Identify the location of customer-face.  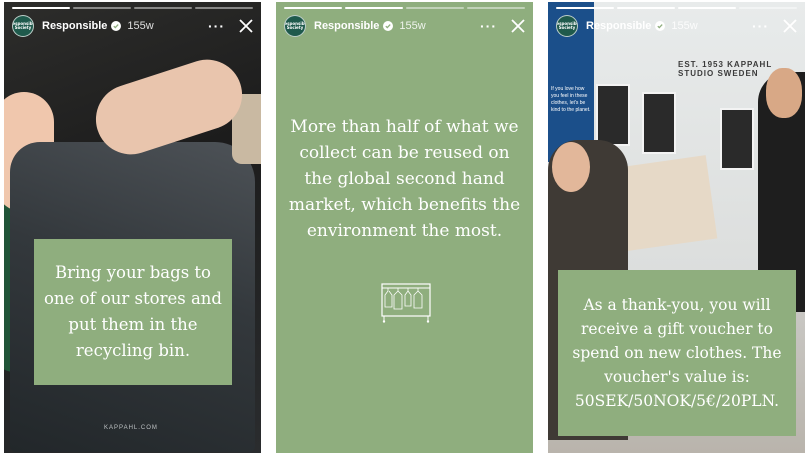
(571, 167).